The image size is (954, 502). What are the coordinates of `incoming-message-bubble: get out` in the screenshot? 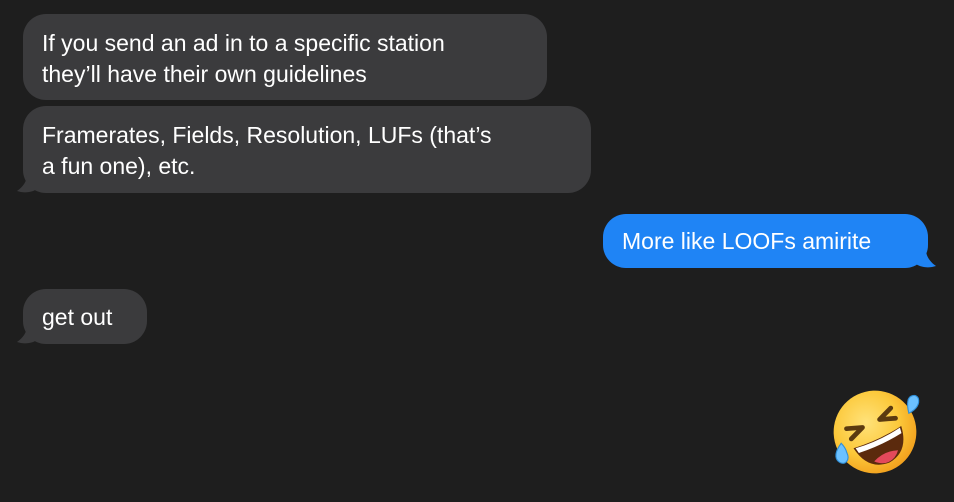 It's located at (85, 316).